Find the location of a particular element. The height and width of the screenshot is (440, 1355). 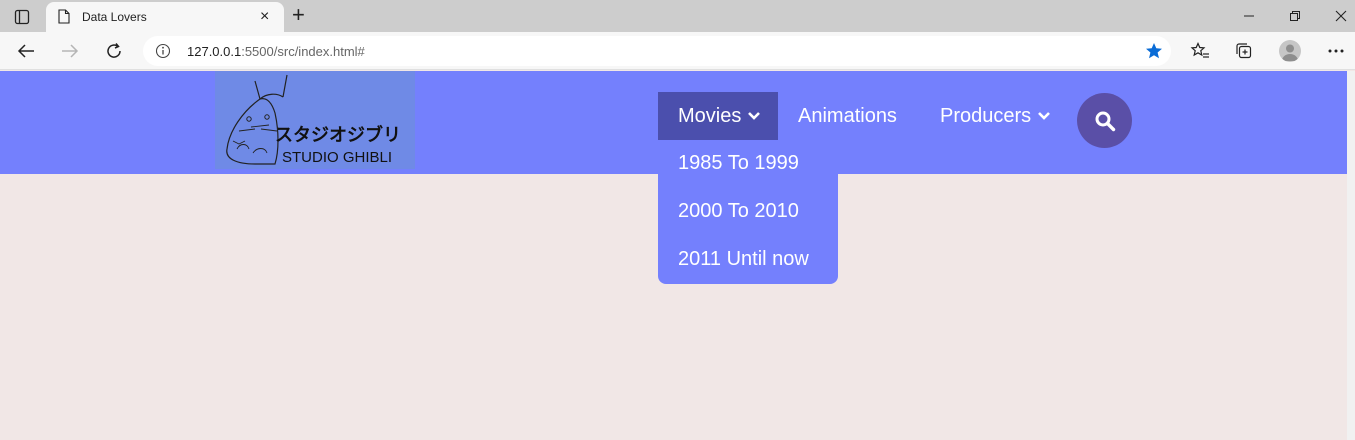

info-icon is located at coordinates (163, 53).